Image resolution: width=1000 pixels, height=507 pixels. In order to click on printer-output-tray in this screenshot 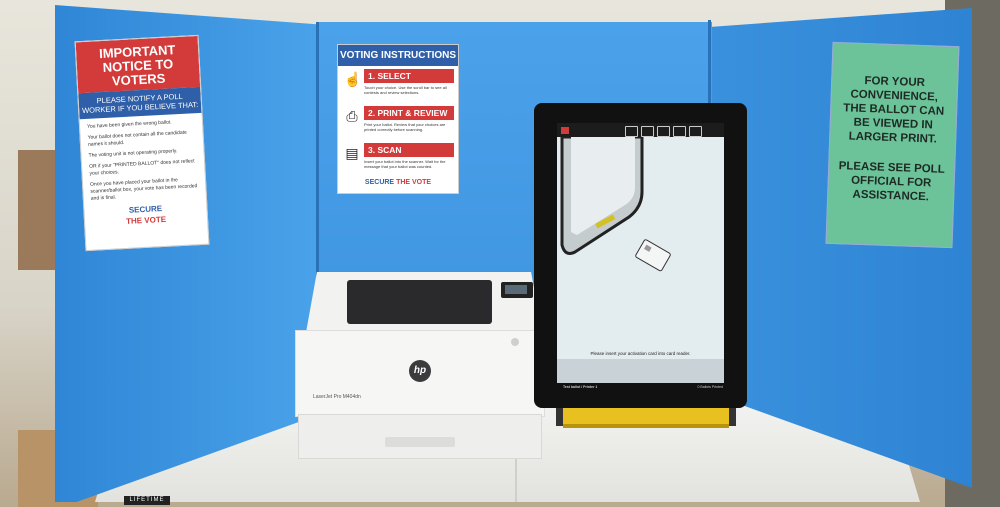, I will do `click(419, 302)`.